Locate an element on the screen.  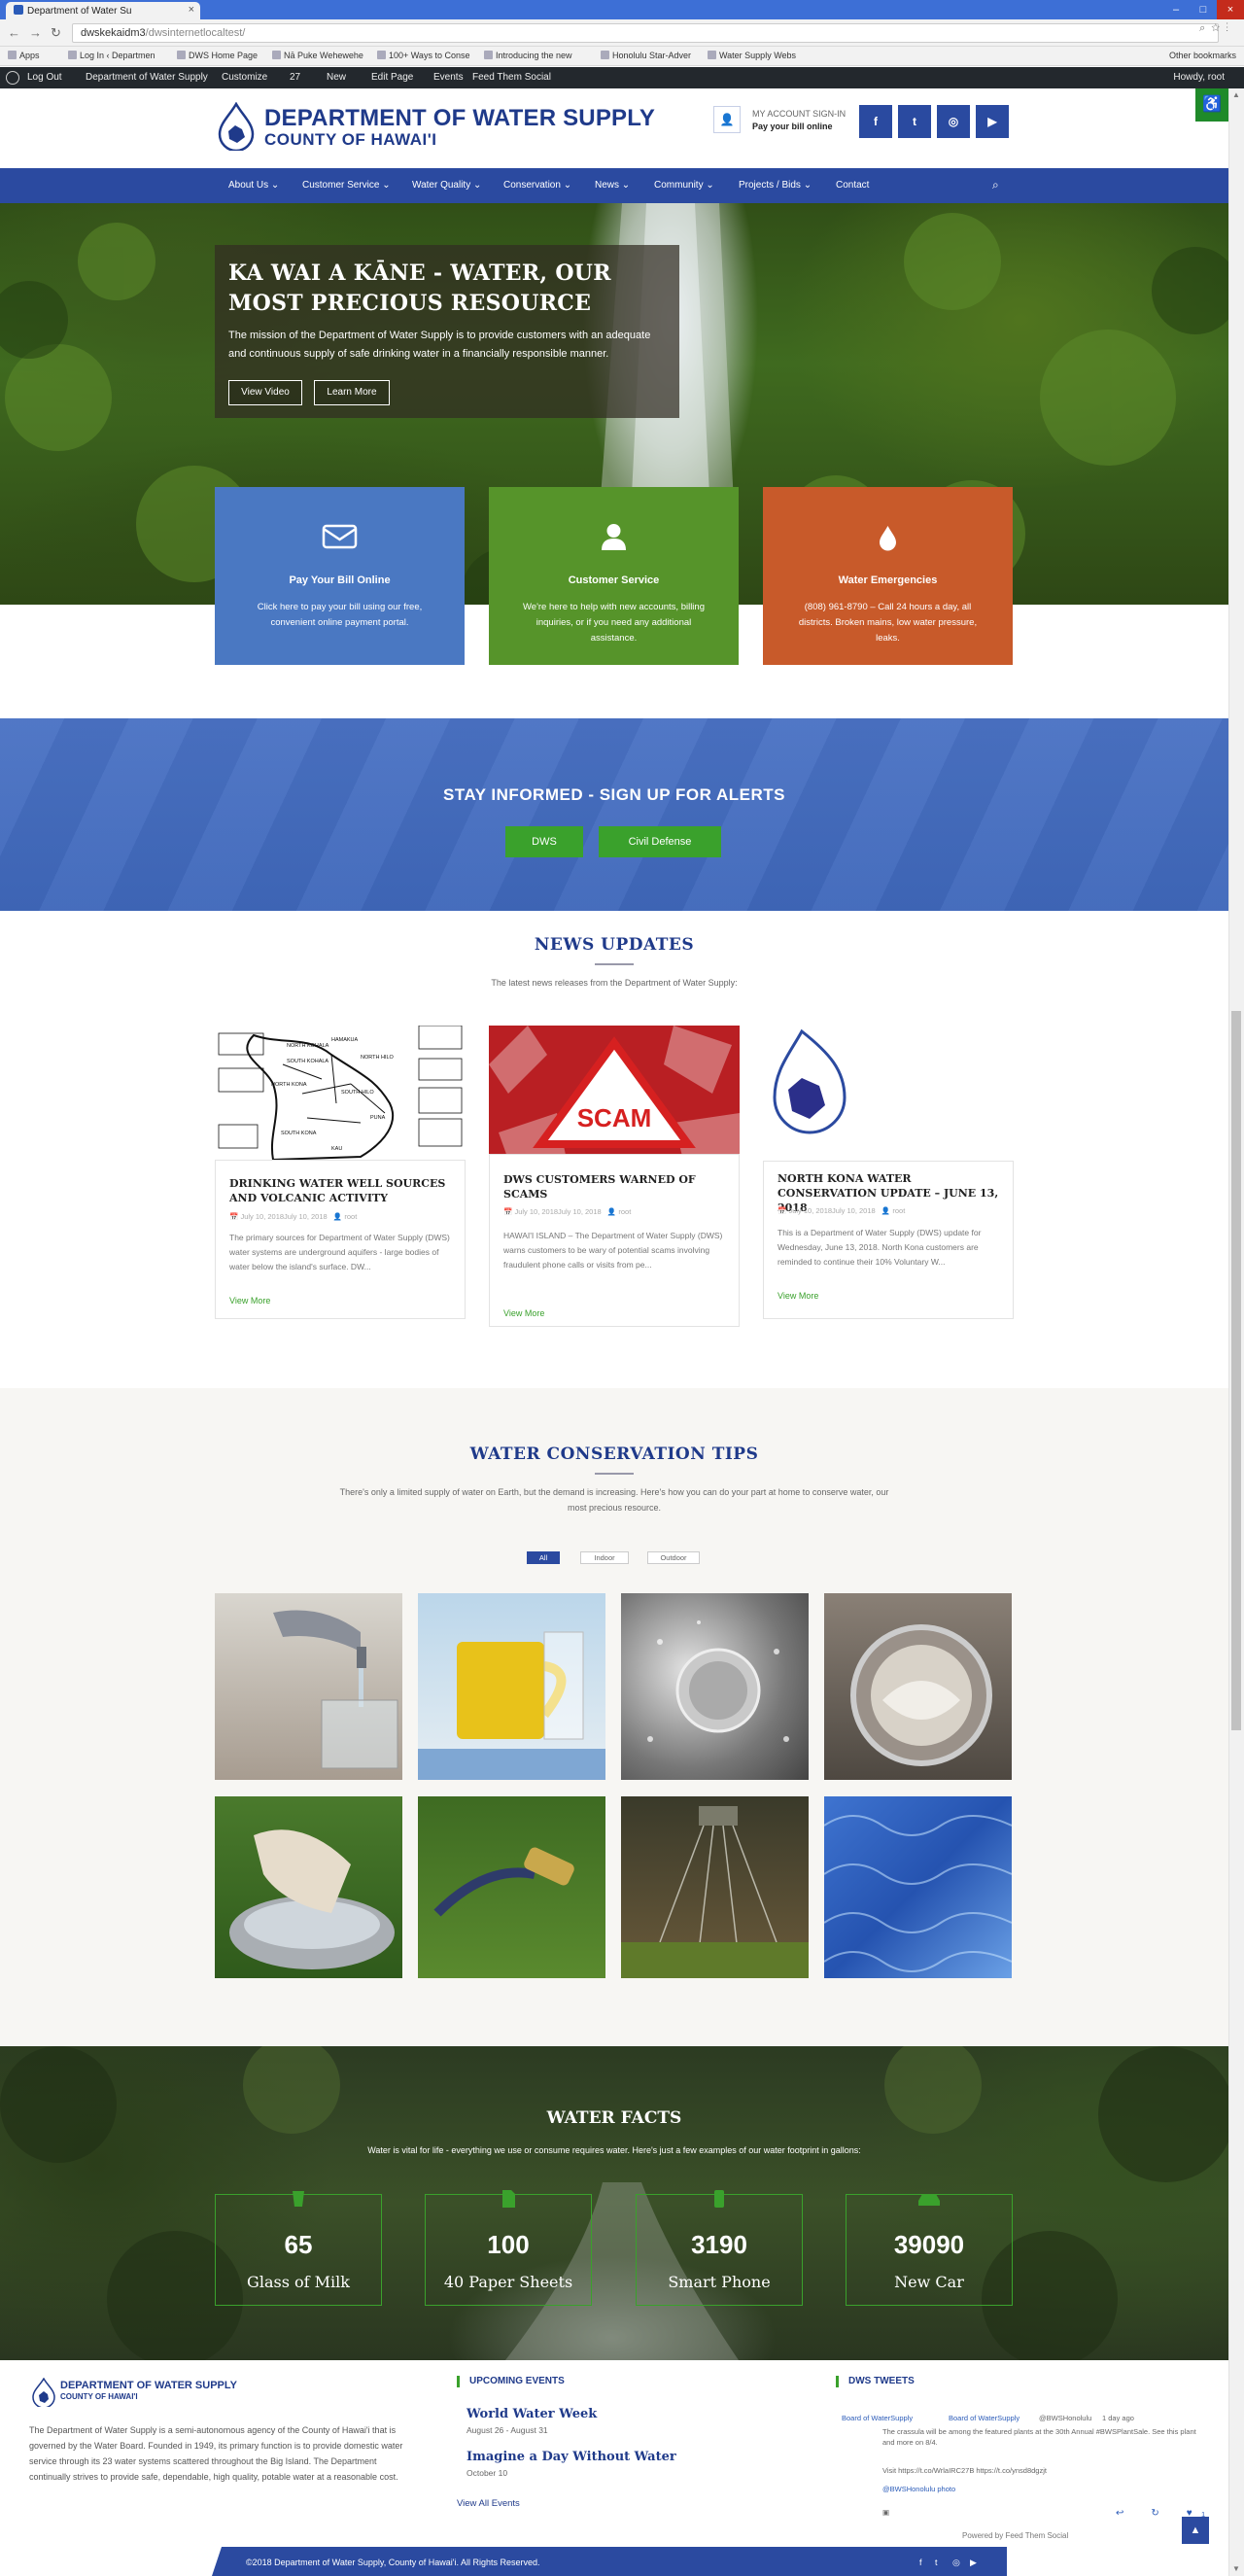
nav-customer-service: Customer Service ⌄ is located at coordinates (346, 186).